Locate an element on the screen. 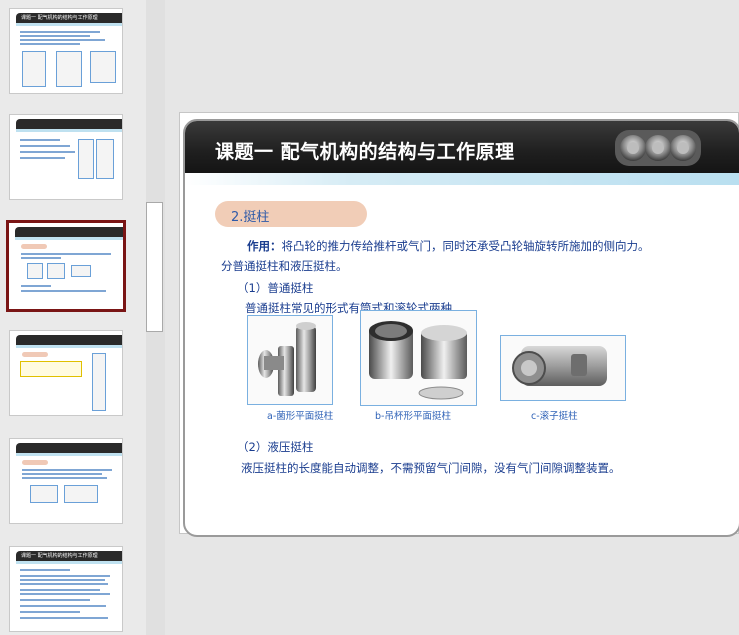  sub1-heading: （1）普通挺柱 is located at coordinates (275, 288).